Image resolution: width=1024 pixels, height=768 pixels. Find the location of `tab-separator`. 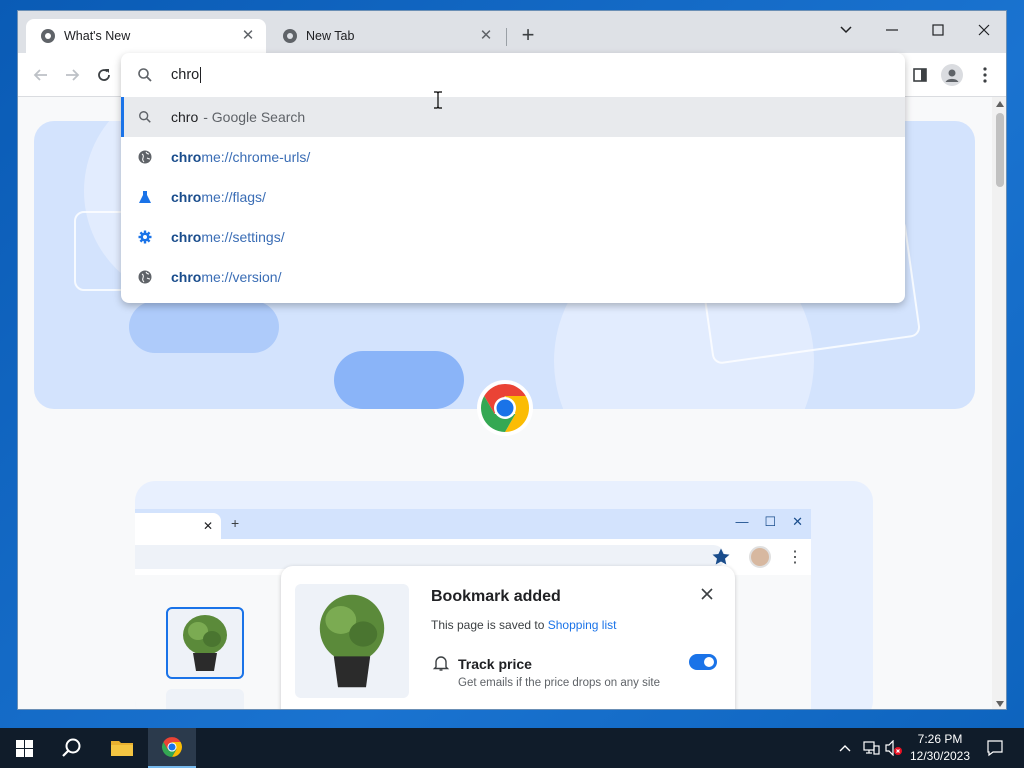

tab-separator is located at coordinates (506, 37).